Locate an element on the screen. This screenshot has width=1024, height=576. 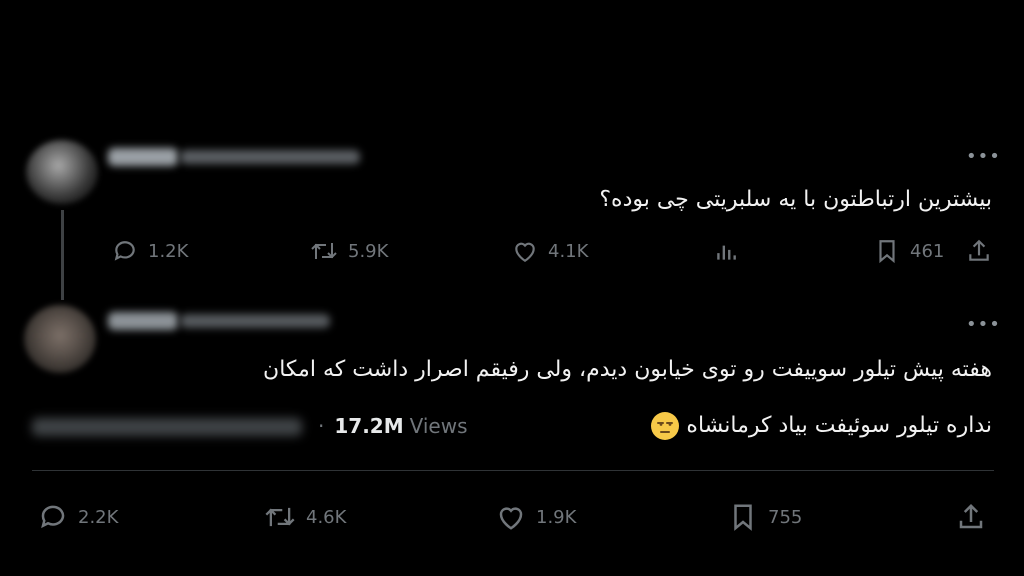
like-count: 1.9K is located at coordinates (556, 517).